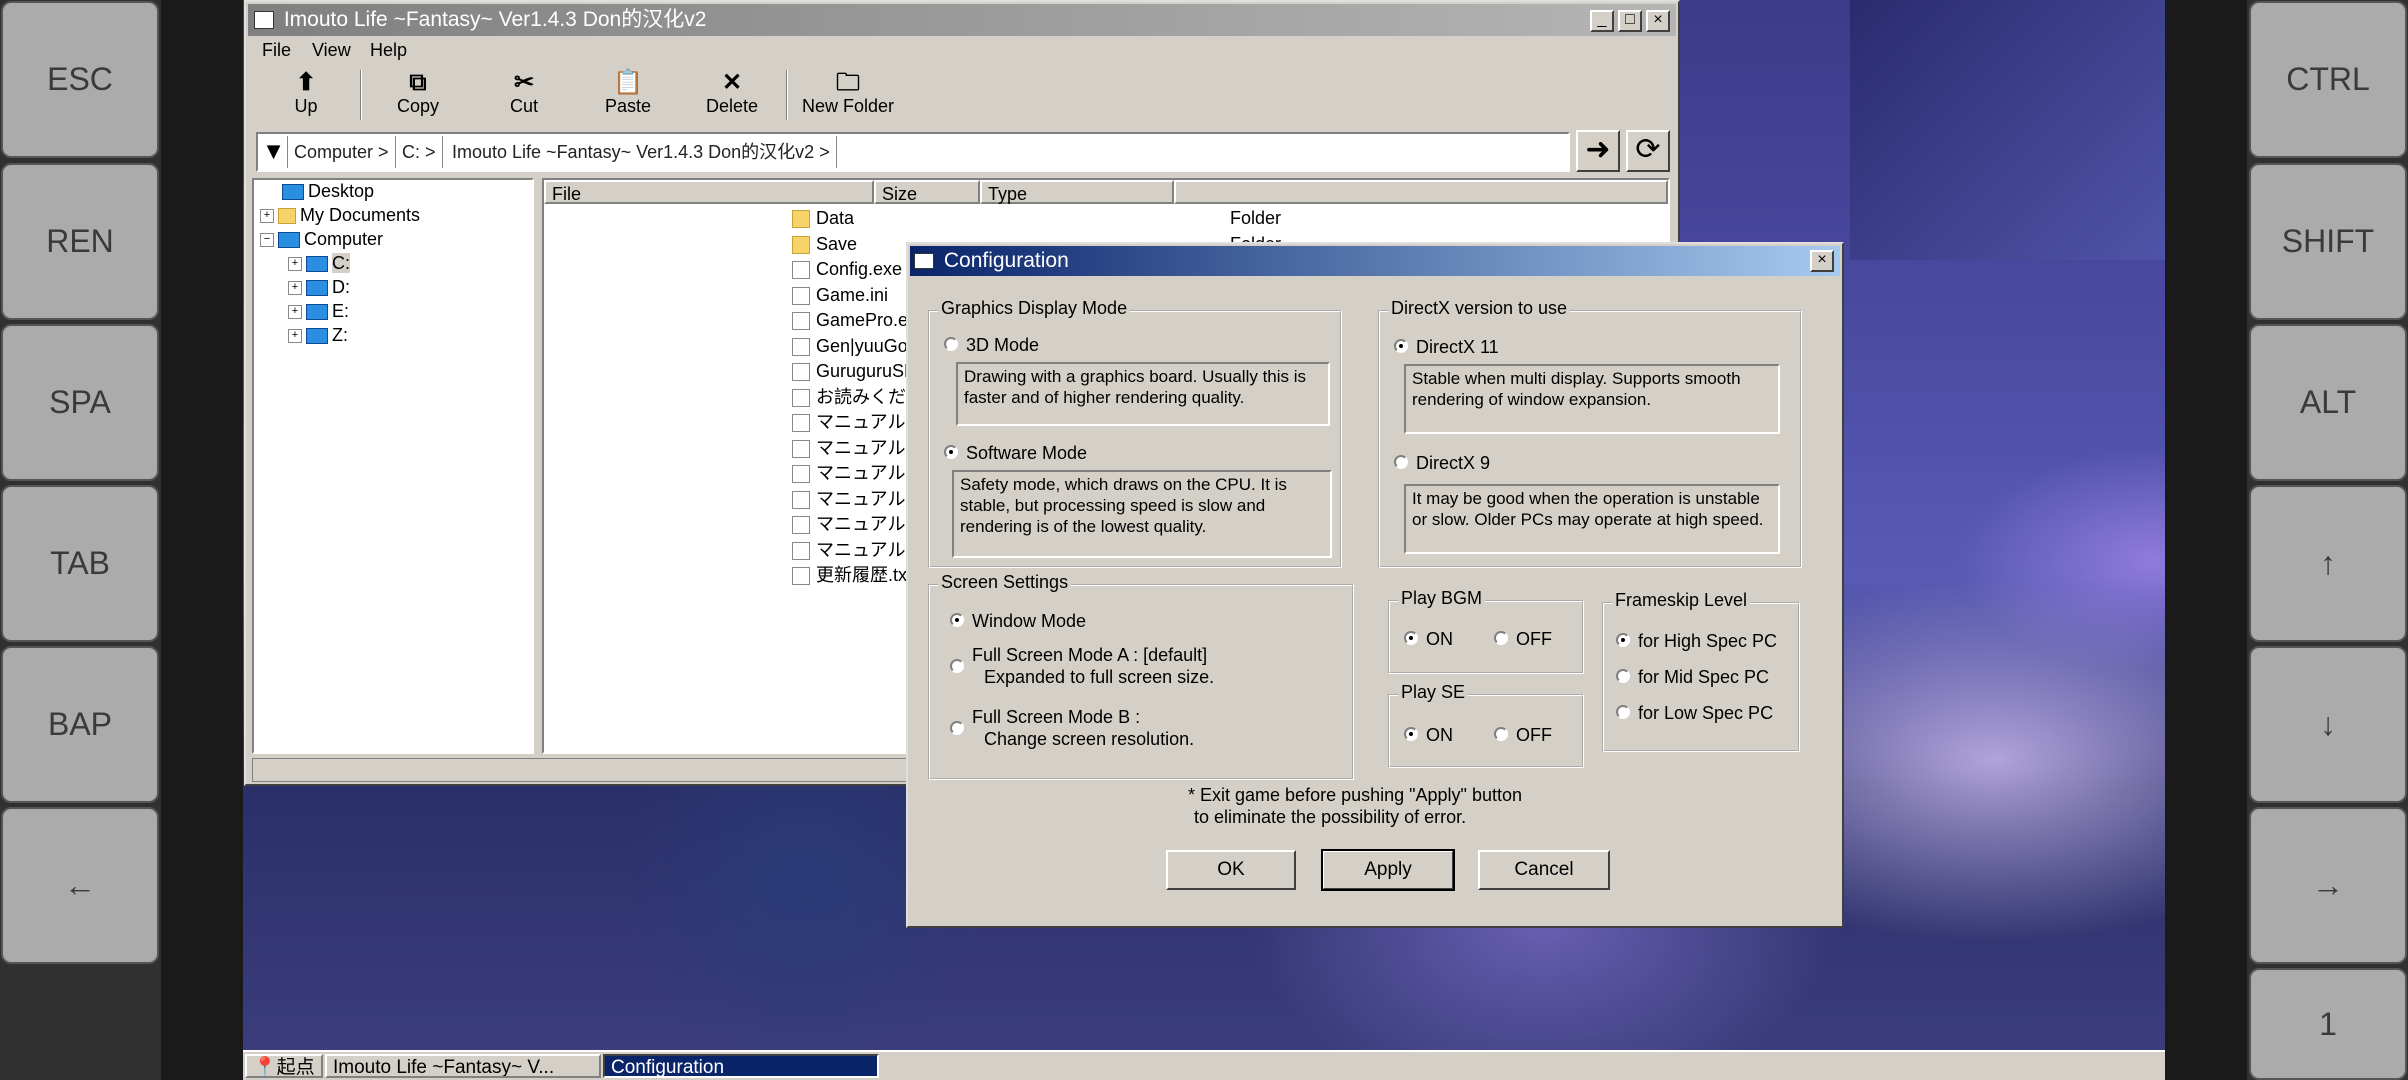 The width and height of the screenshot is (2408, 1080). I want to click on copy-label: Copy, so click(418, 106).